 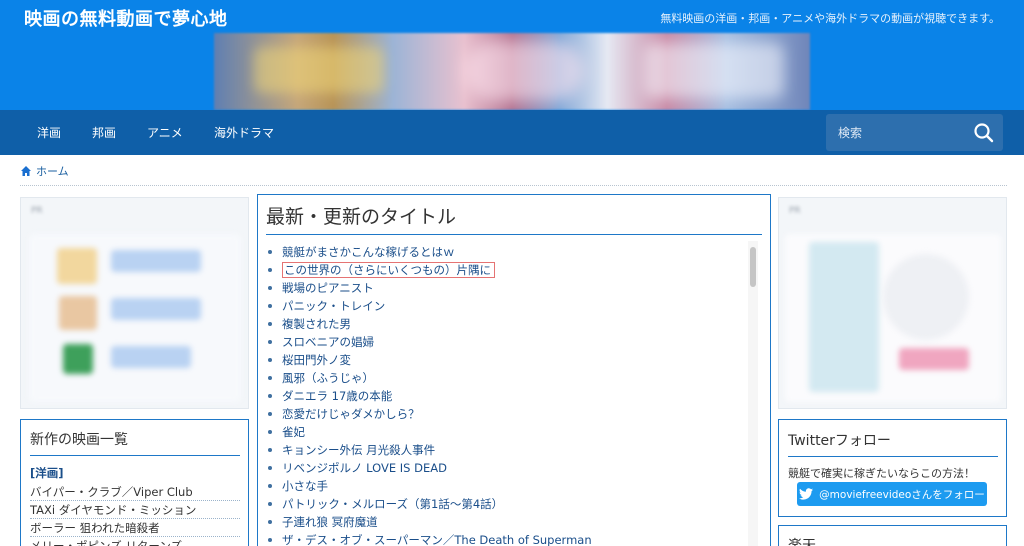 I want to click on list-item: ダニエラ 17歳の本能, so click(x=508, y=396).